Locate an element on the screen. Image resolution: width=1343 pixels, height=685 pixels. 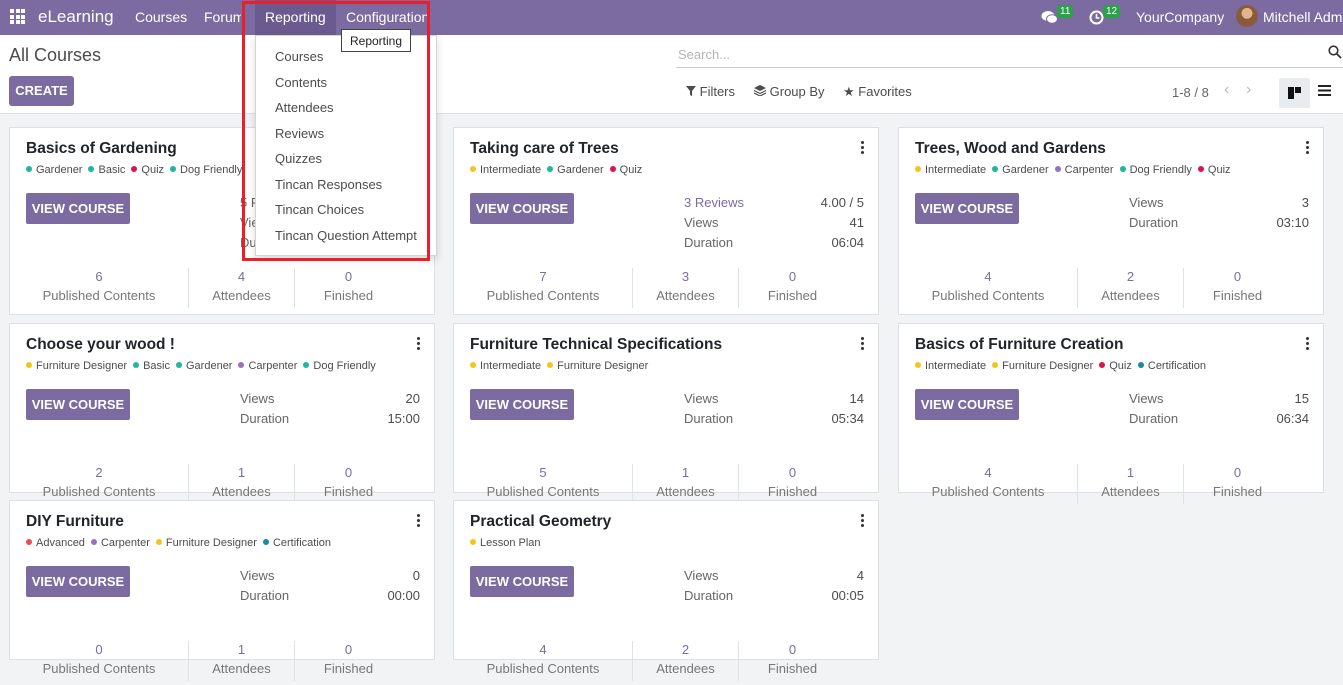
kanban-view-button is located at coordinates (1294, 93).